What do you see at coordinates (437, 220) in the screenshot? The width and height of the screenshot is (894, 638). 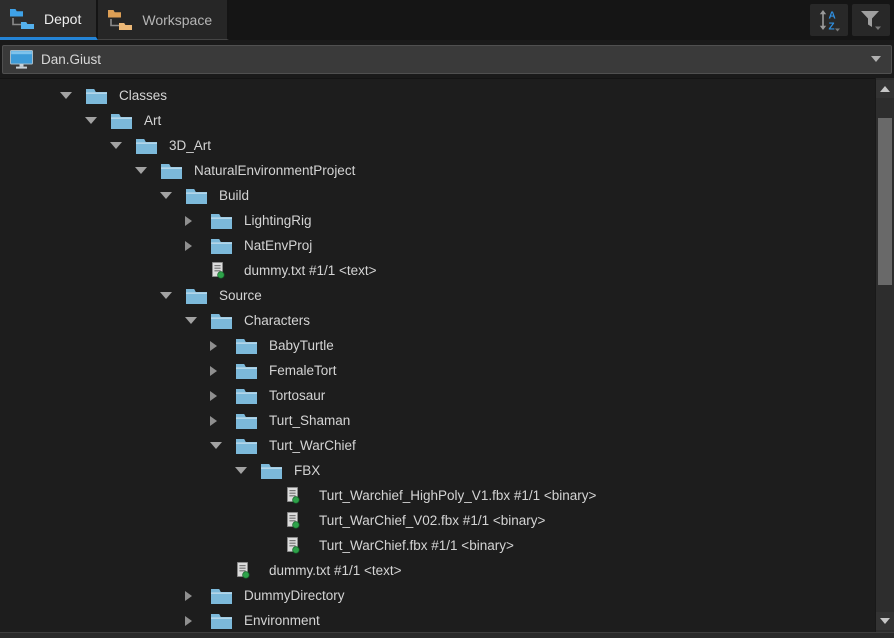 I see `tree-row: LightingRig` at bounding box center [437, 220].